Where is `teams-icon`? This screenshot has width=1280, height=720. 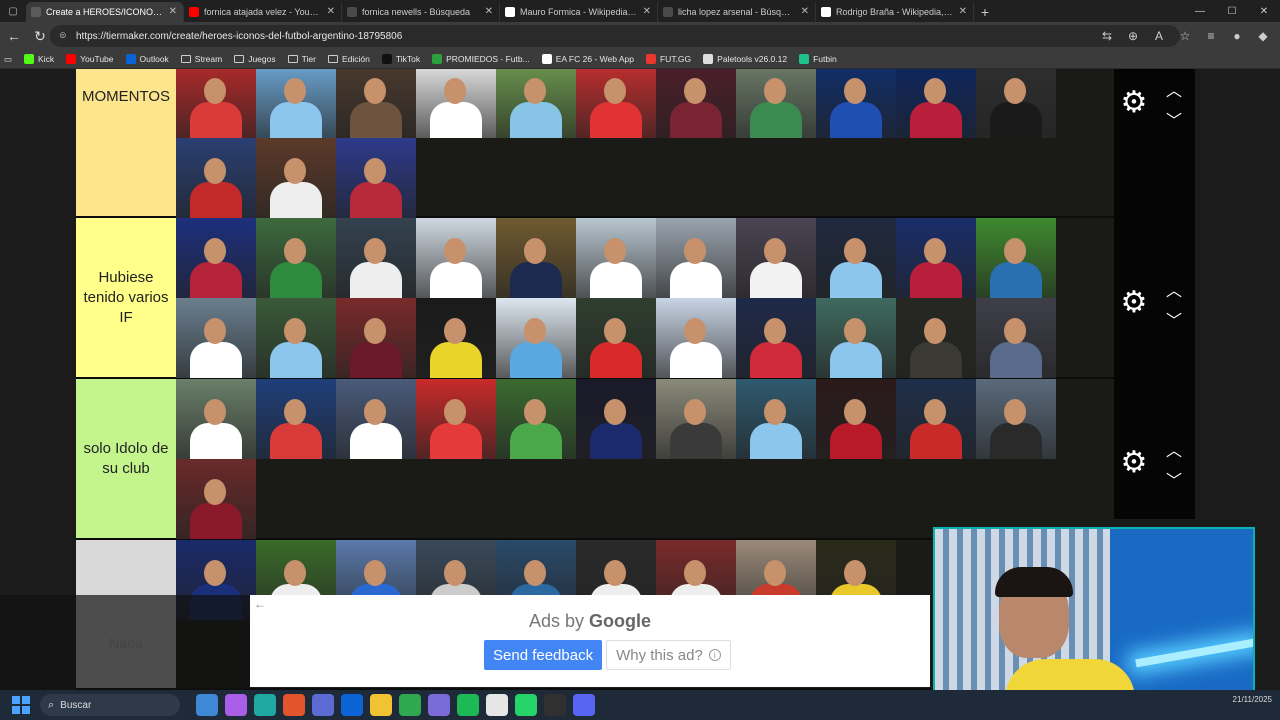
teams-icon is located at coordinates (322, 705).